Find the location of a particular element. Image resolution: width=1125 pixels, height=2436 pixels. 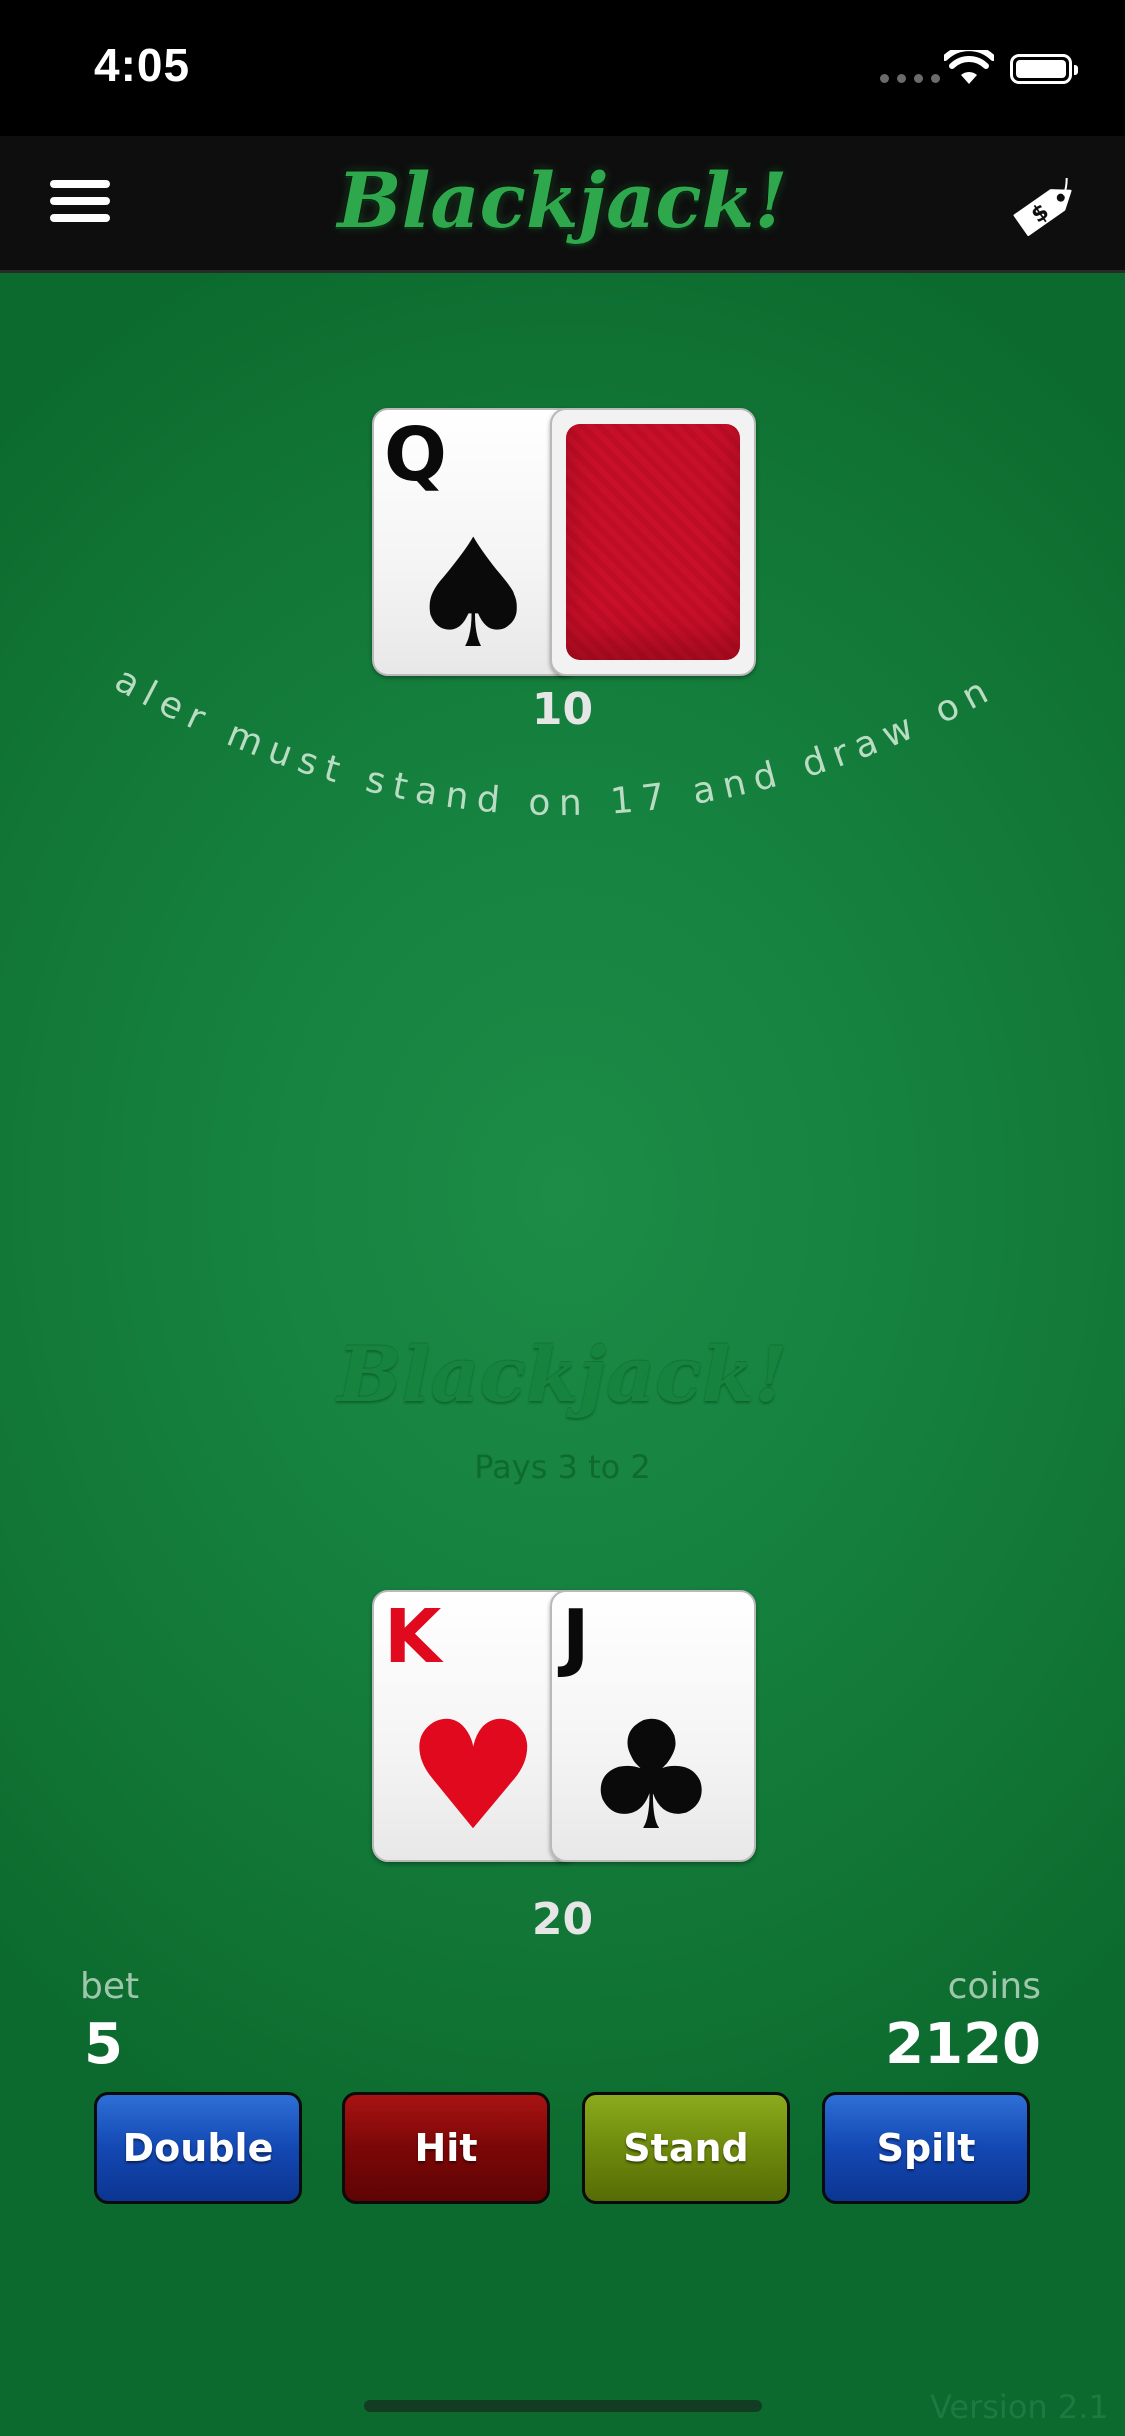

battery-icon is located at coordinates (1044, 69).